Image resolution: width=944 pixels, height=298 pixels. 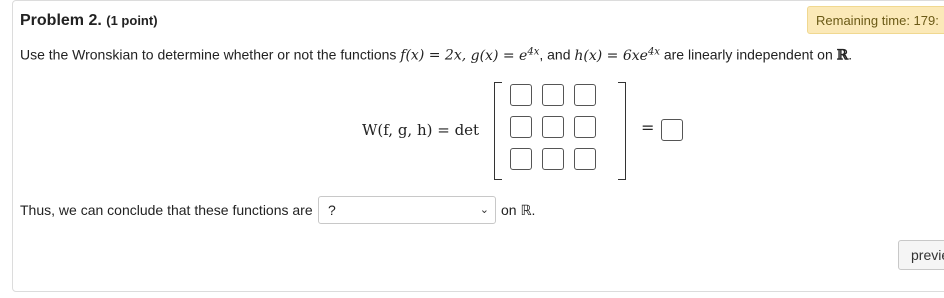 What do you see at coordinates (850, 54) in the screenshot?
I see `statement-period: .` at bounding box center [850, 54].